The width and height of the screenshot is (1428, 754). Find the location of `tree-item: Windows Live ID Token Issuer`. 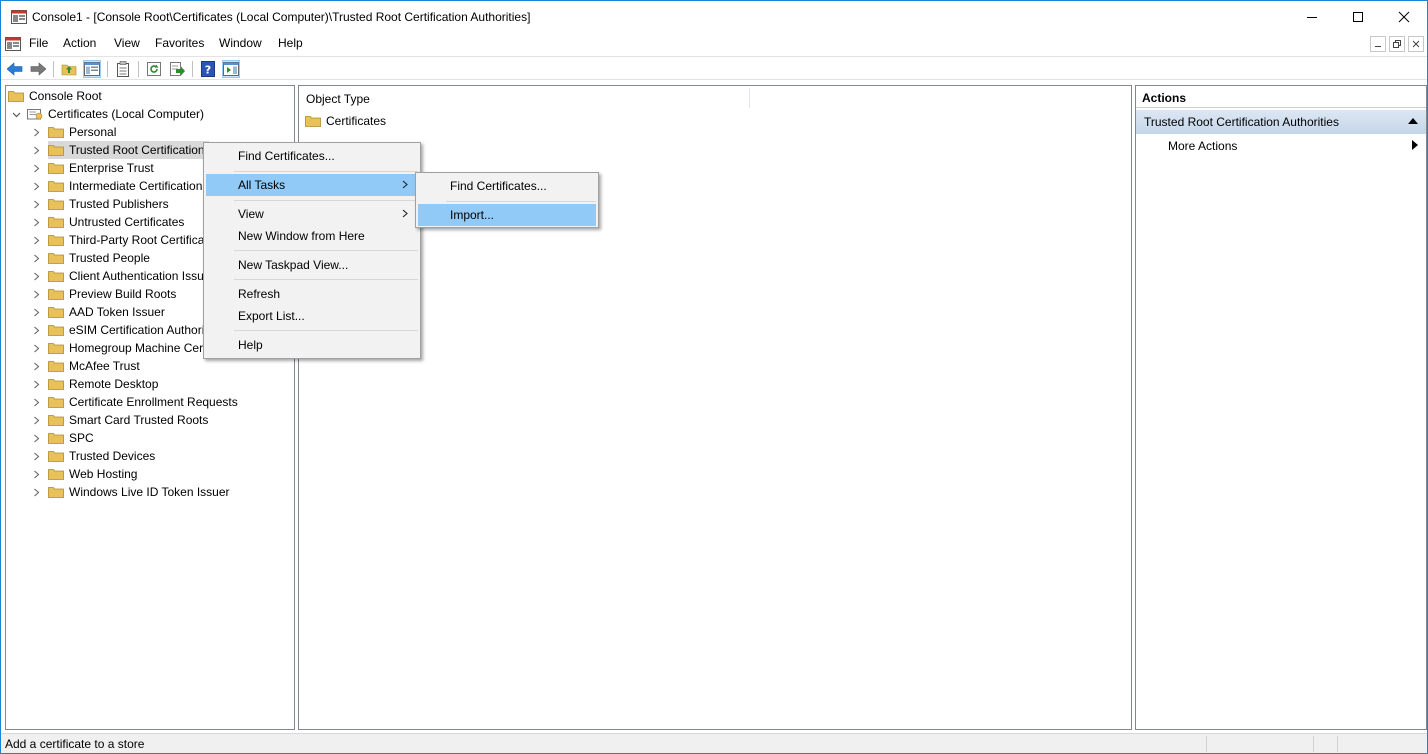

tree-item: Windows Live ID Token Issuer is located at coordinates (132, 492).